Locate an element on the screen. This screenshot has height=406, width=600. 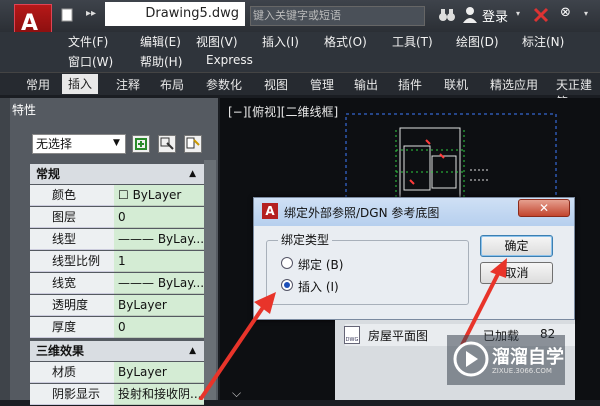
radio-bind is located at coordinates (287, 263).